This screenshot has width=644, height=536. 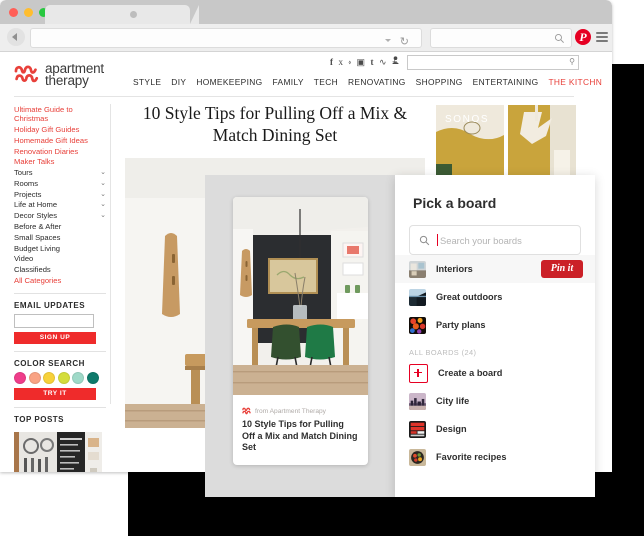 I want to click on pin-source-row: from Apartment Therapy, so click(x=300, y=411).